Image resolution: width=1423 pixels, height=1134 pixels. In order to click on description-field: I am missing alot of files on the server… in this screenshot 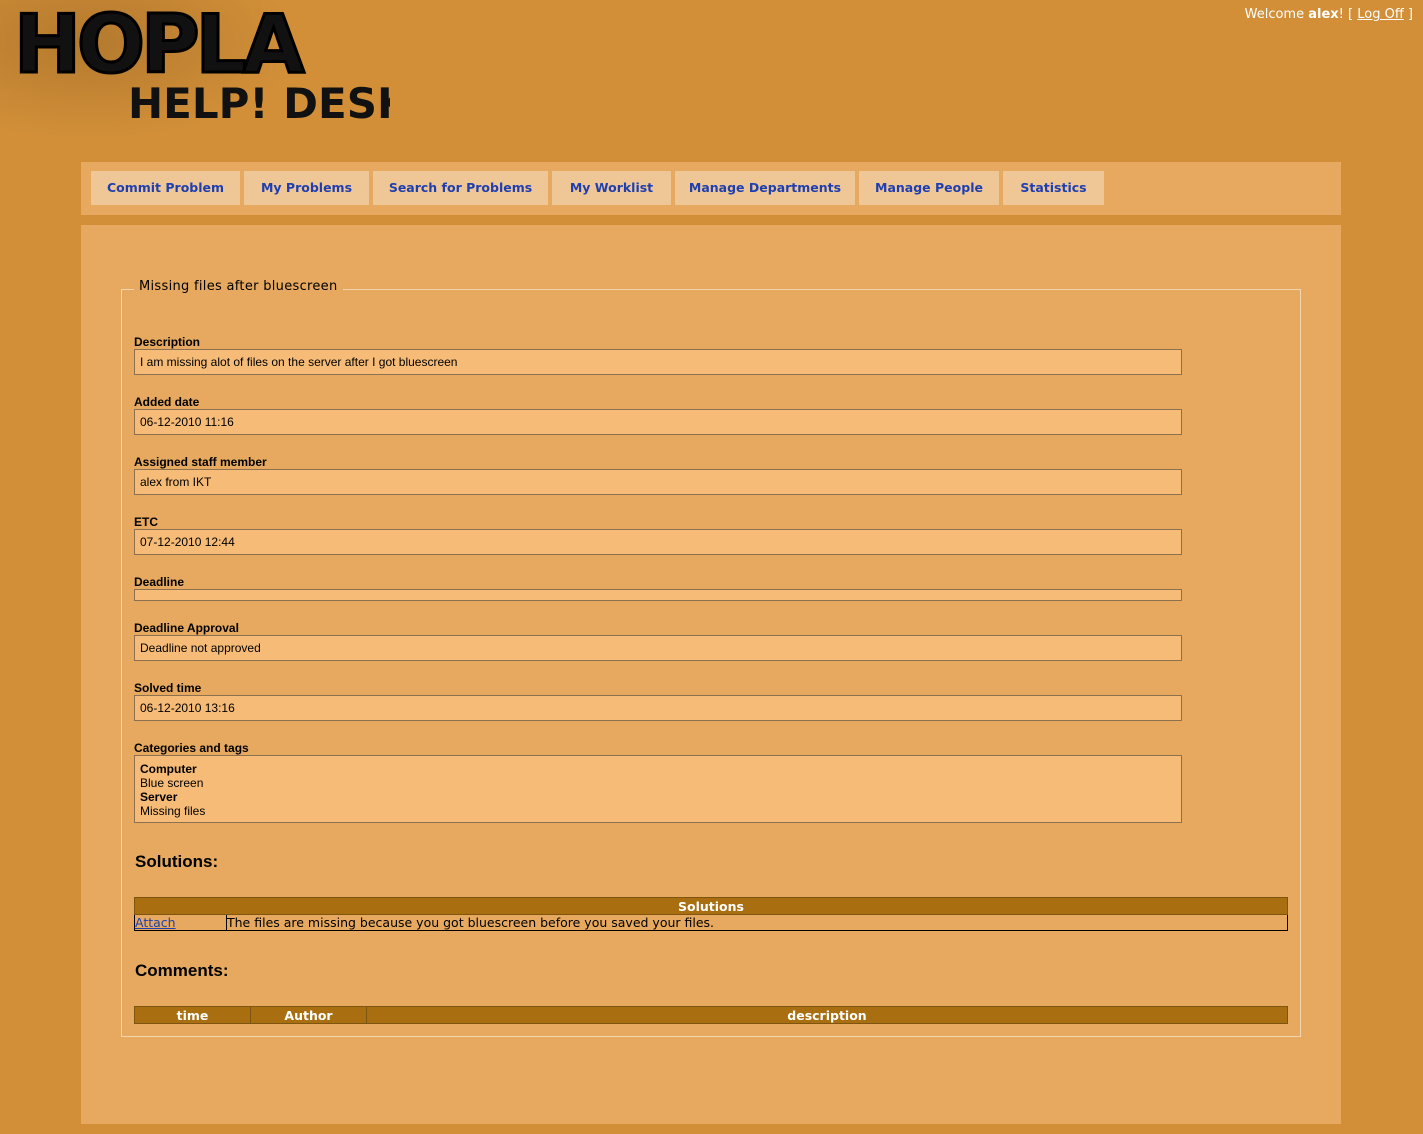, I will do `click(658, 362)`.